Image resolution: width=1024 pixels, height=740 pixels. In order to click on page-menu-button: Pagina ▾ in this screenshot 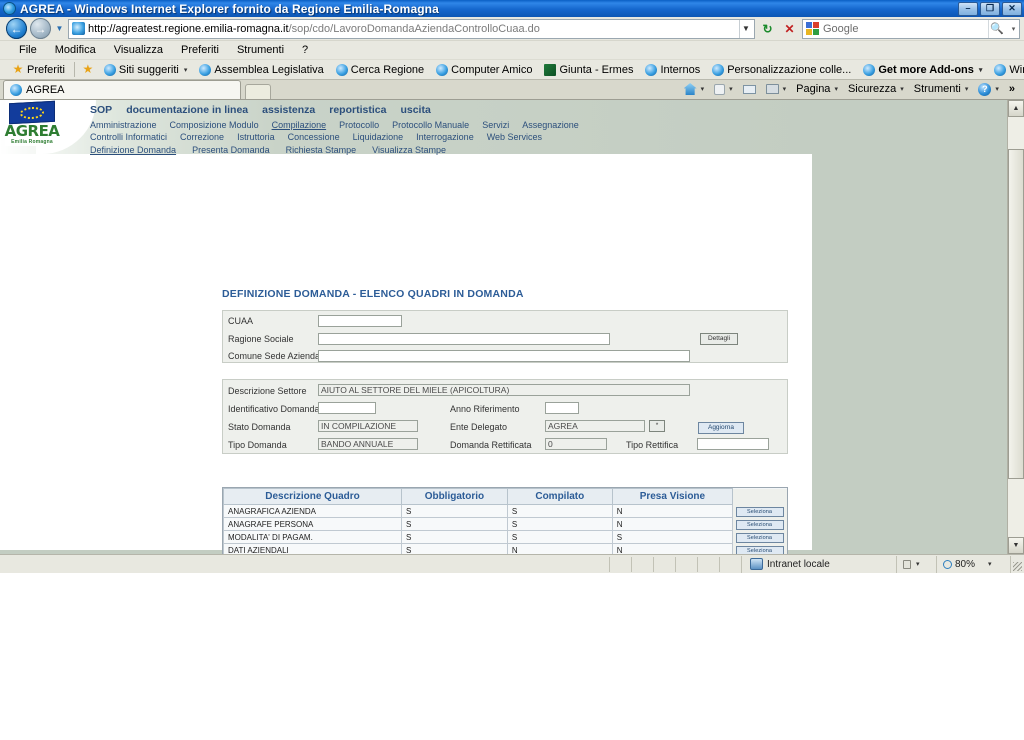, I will do `click(817, 89)`.